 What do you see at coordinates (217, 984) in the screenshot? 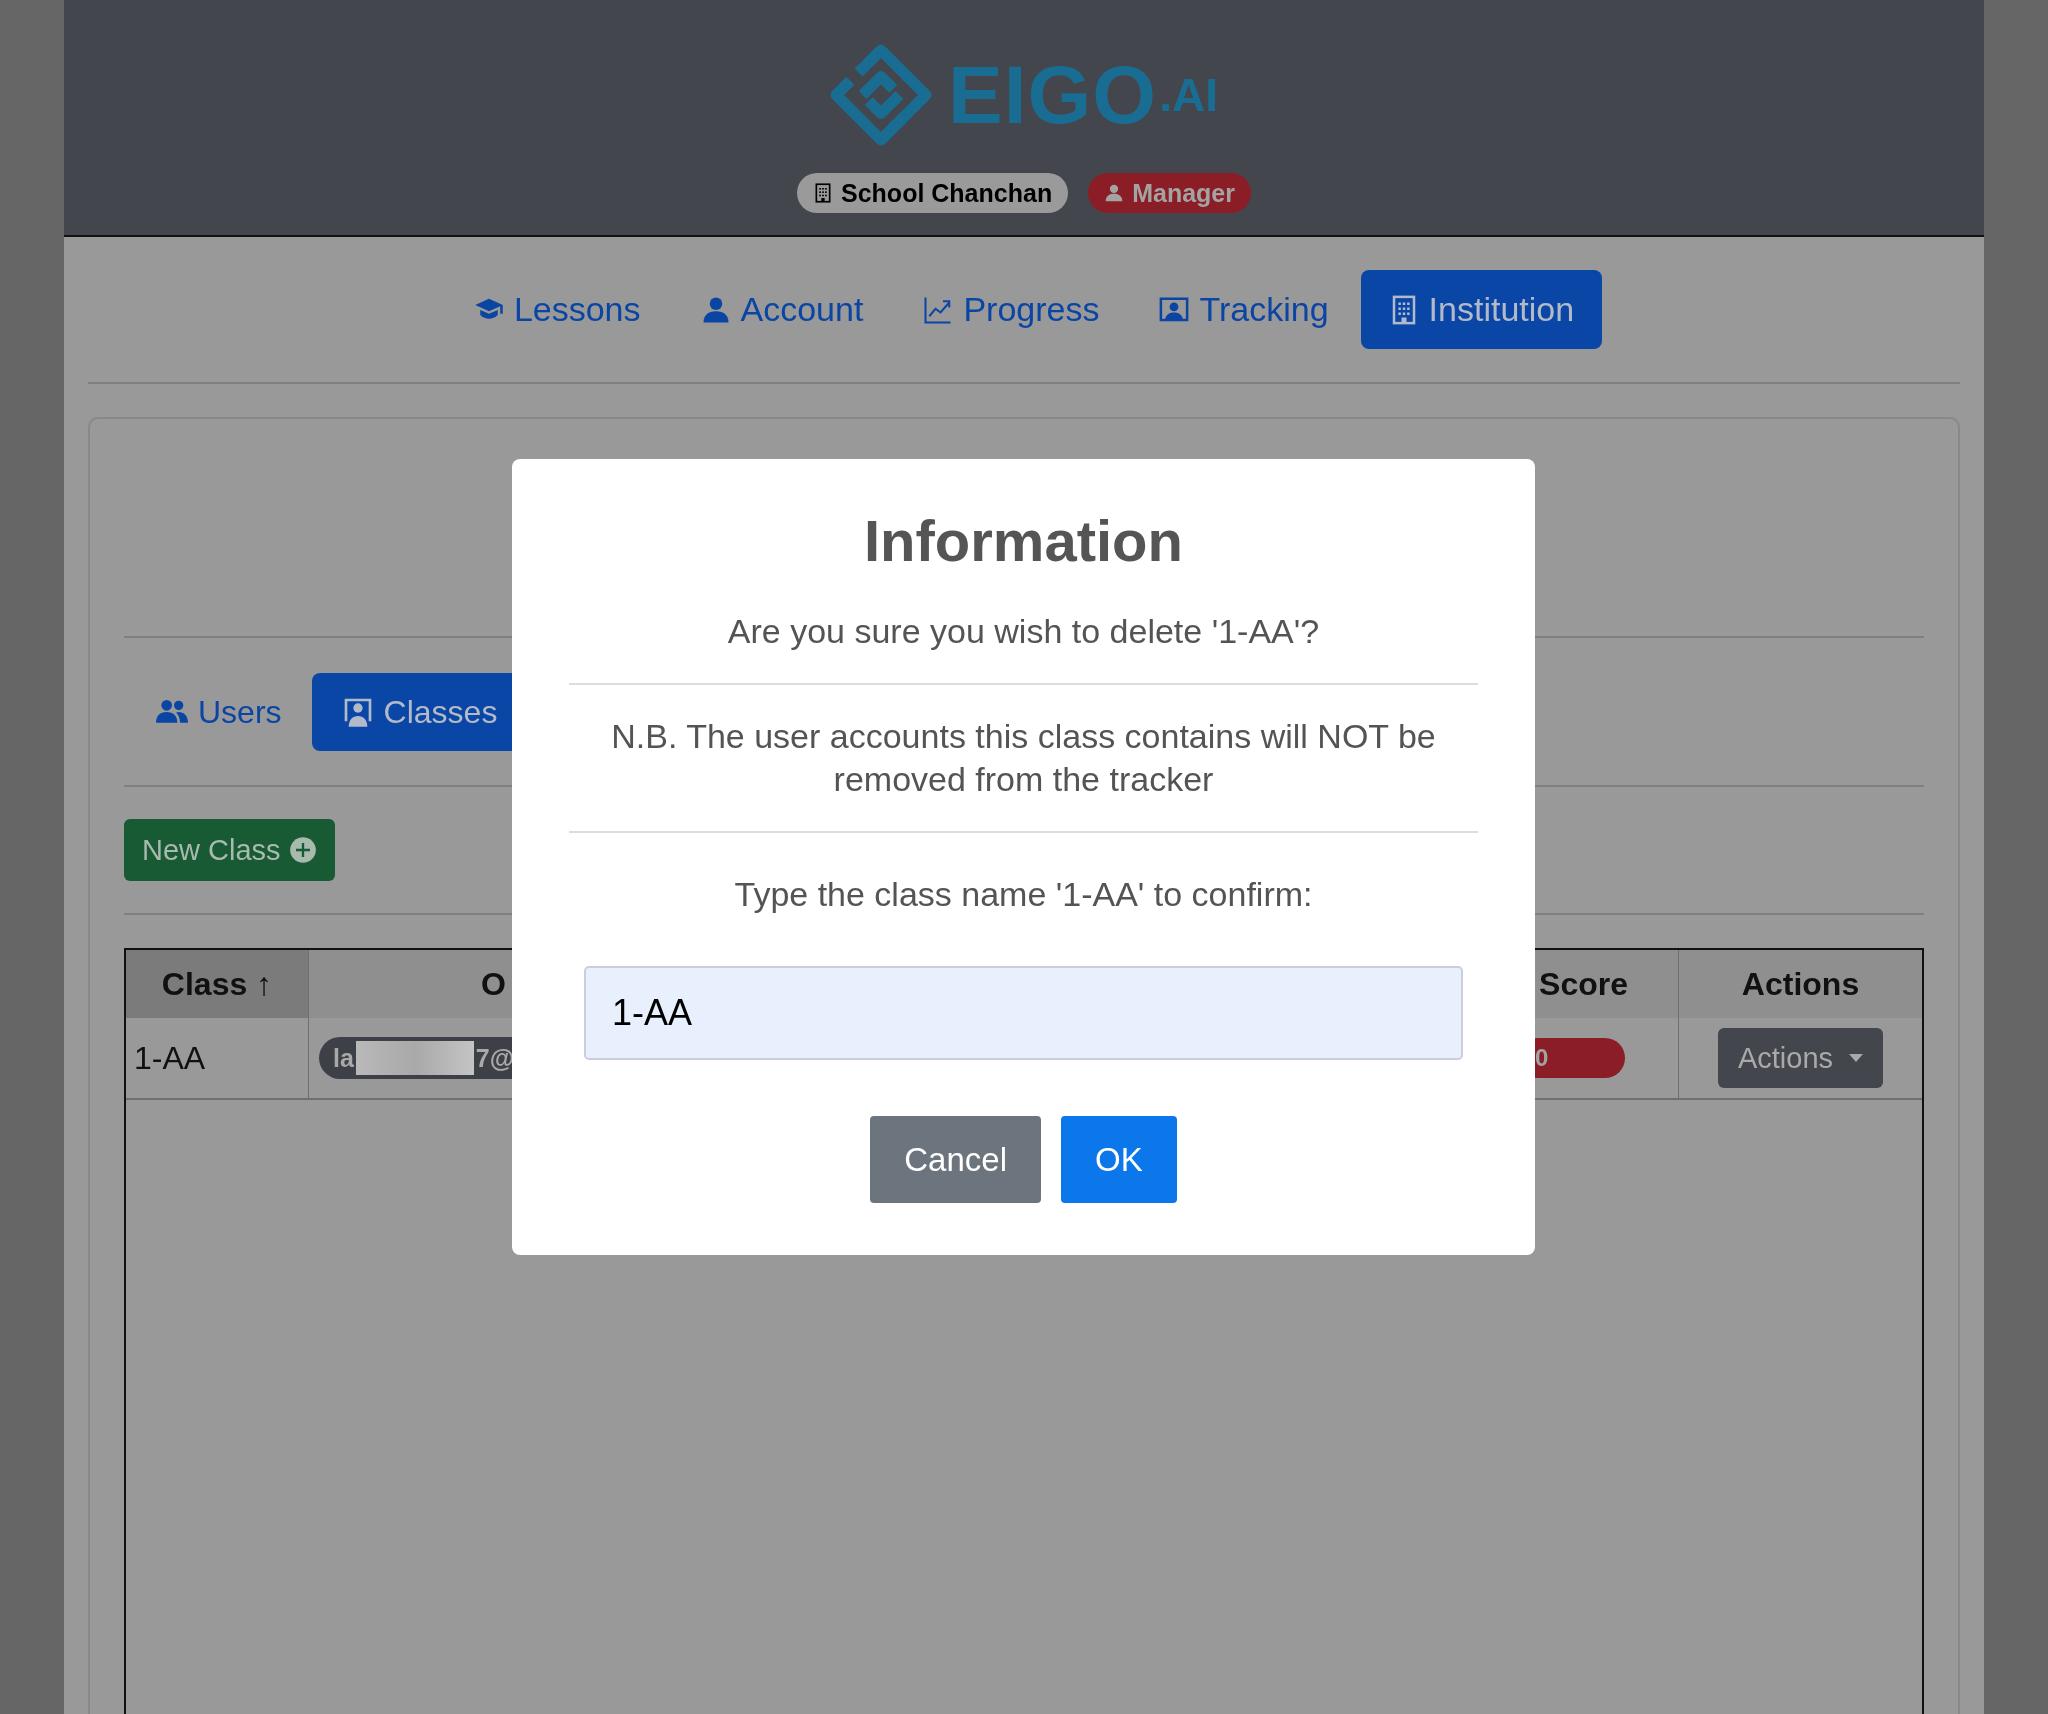
I see `column-header: Class ↑` at bounding box center [217, 984].